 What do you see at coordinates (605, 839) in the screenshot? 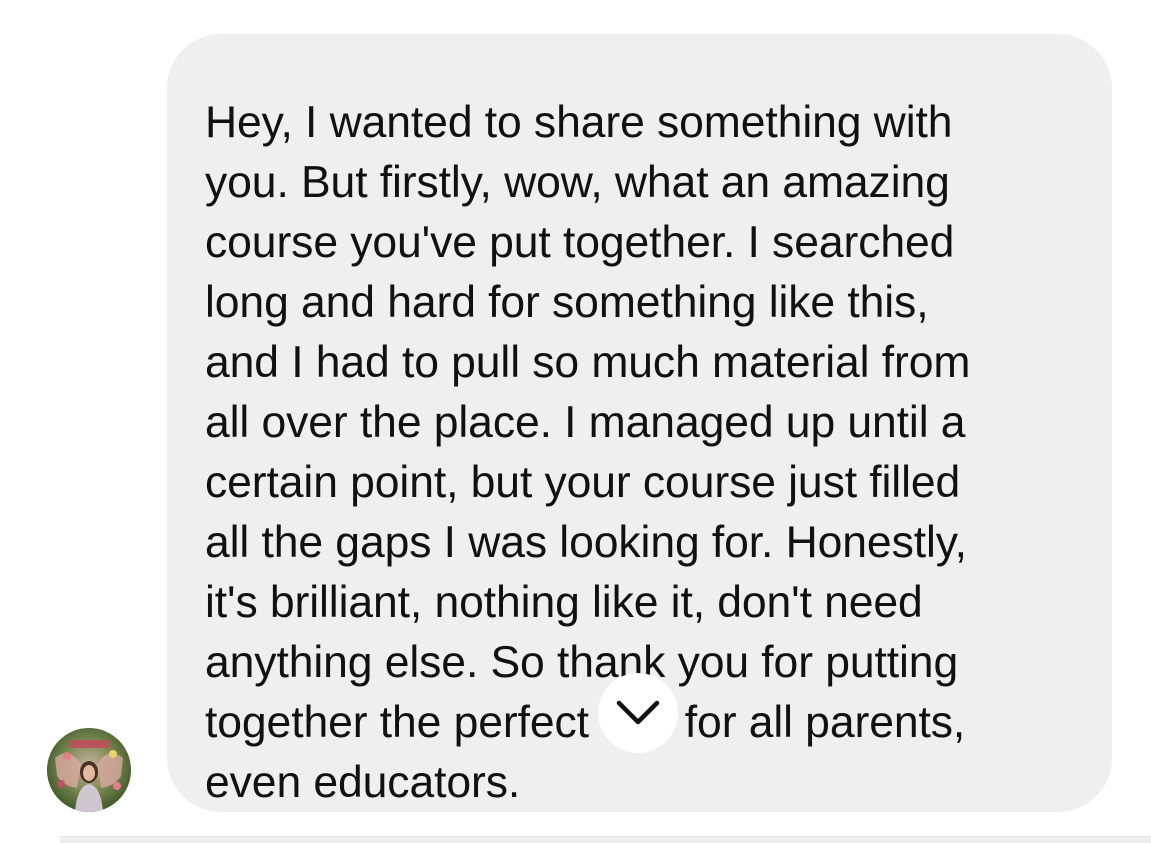
I see `composer-edge` at bounding box center [605, 839].